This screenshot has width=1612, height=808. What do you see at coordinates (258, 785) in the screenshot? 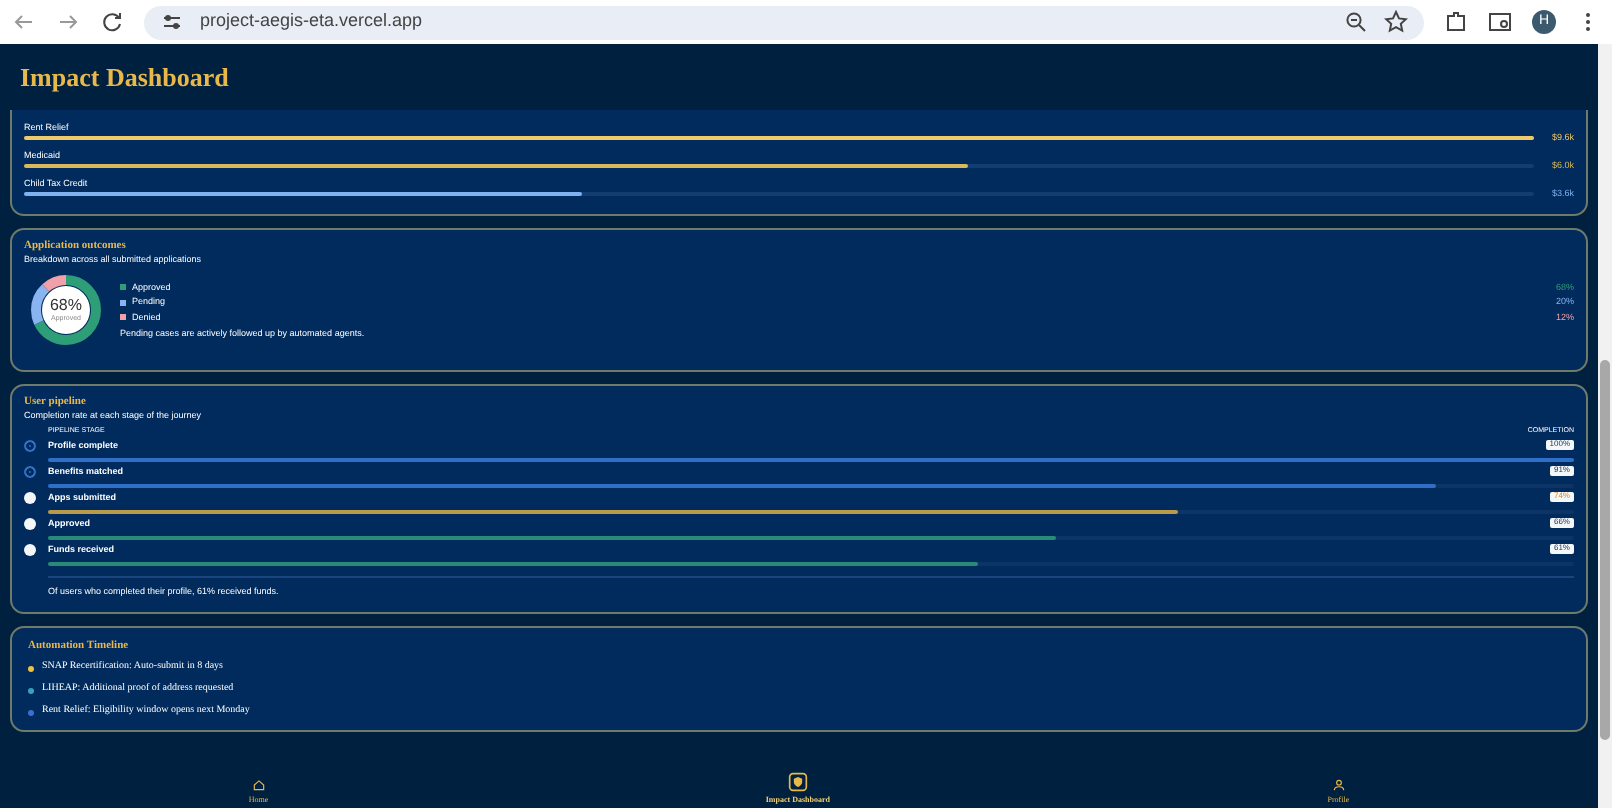
I see `home-icon` at bounding box center [258, 785].